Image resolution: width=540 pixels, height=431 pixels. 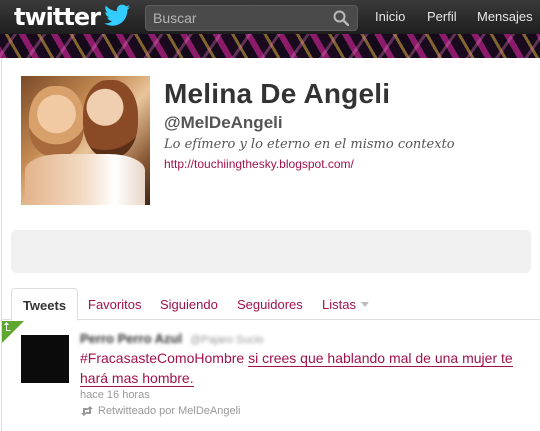 I want to click on nav-mensajes: Mensajes, so click(x=505, y=16).